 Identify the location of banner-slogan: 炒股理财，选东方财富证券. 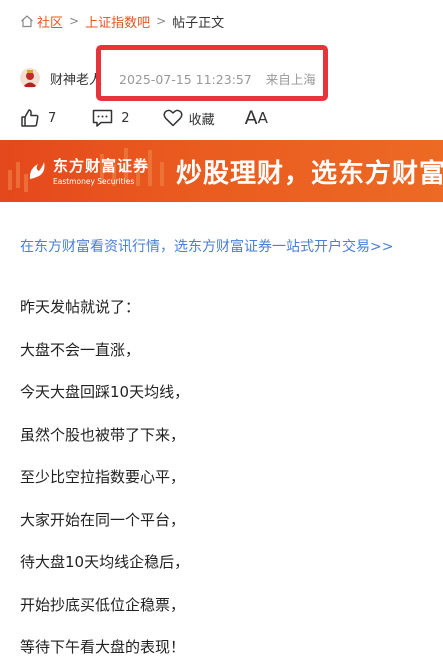
(309, 174).